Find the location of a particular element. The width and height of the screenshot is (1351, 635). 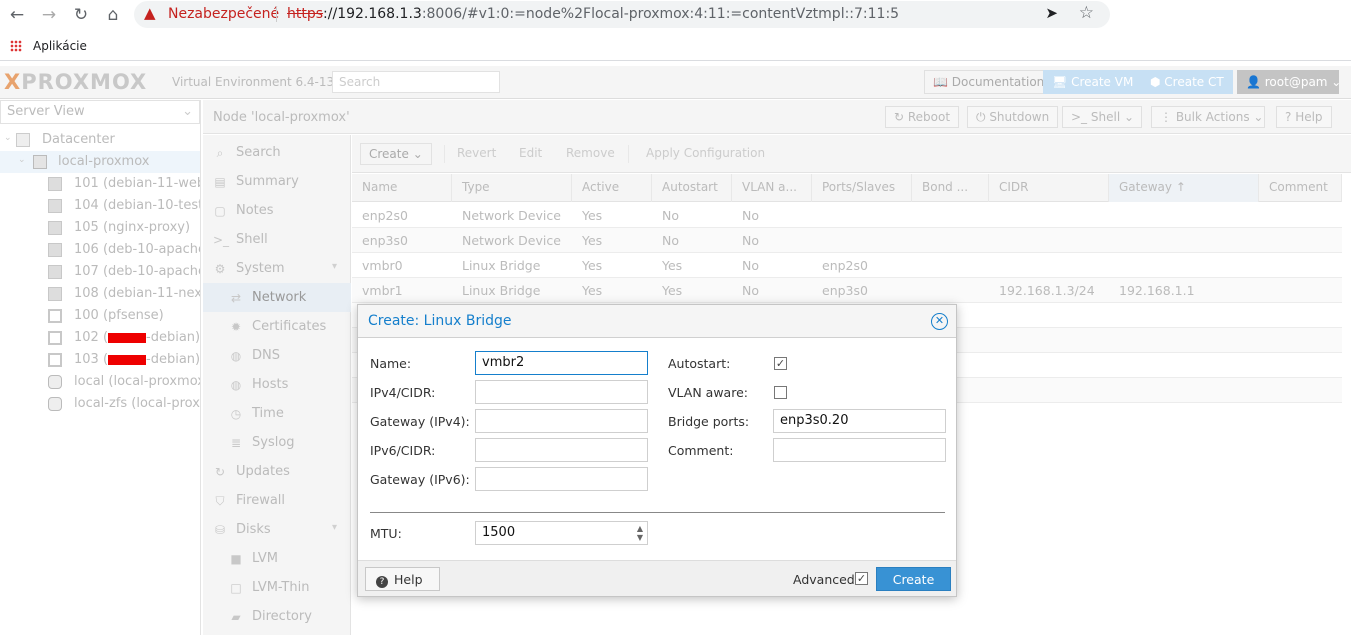

menu-item-directory: ▰ Directory is located at coordinates (277, 616).